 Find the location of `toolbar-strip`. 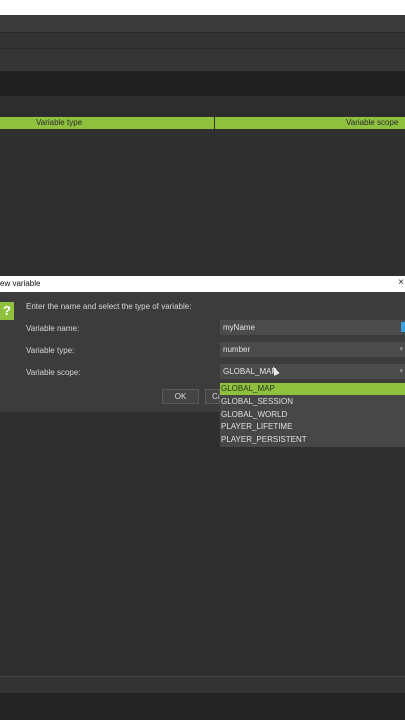

toolbar-strip is located at coordinates (202, 24).